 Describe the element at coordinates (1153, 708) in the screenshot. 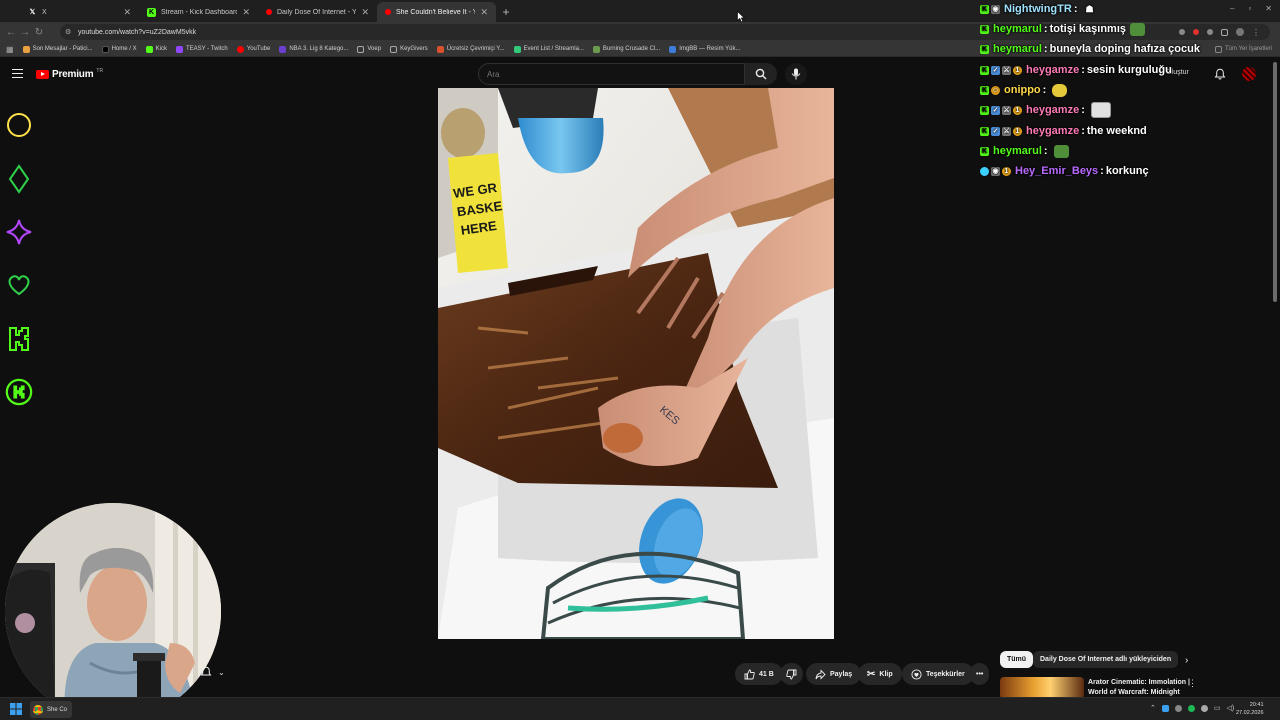

I see `chevron-up-icon: ⌃` at that location.